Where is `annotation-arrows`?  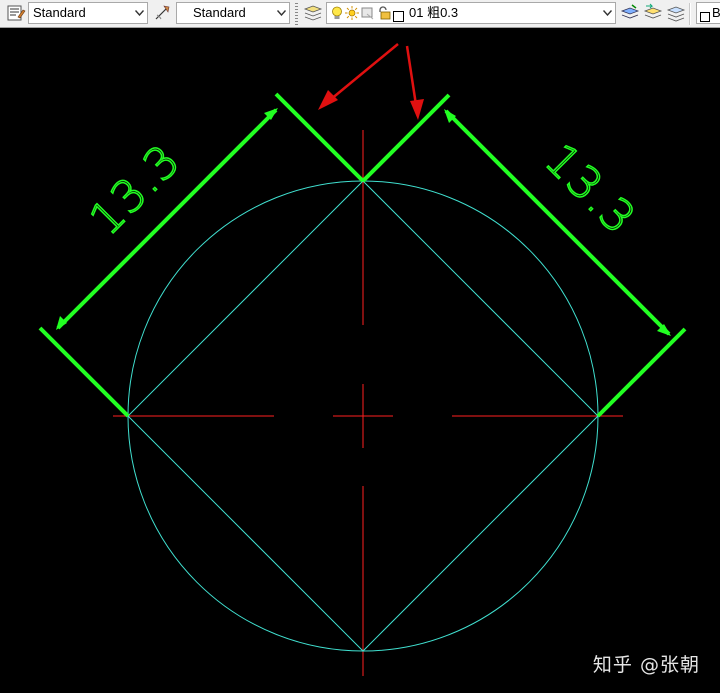
annotation-arrows is located at coordinates (371, 81).